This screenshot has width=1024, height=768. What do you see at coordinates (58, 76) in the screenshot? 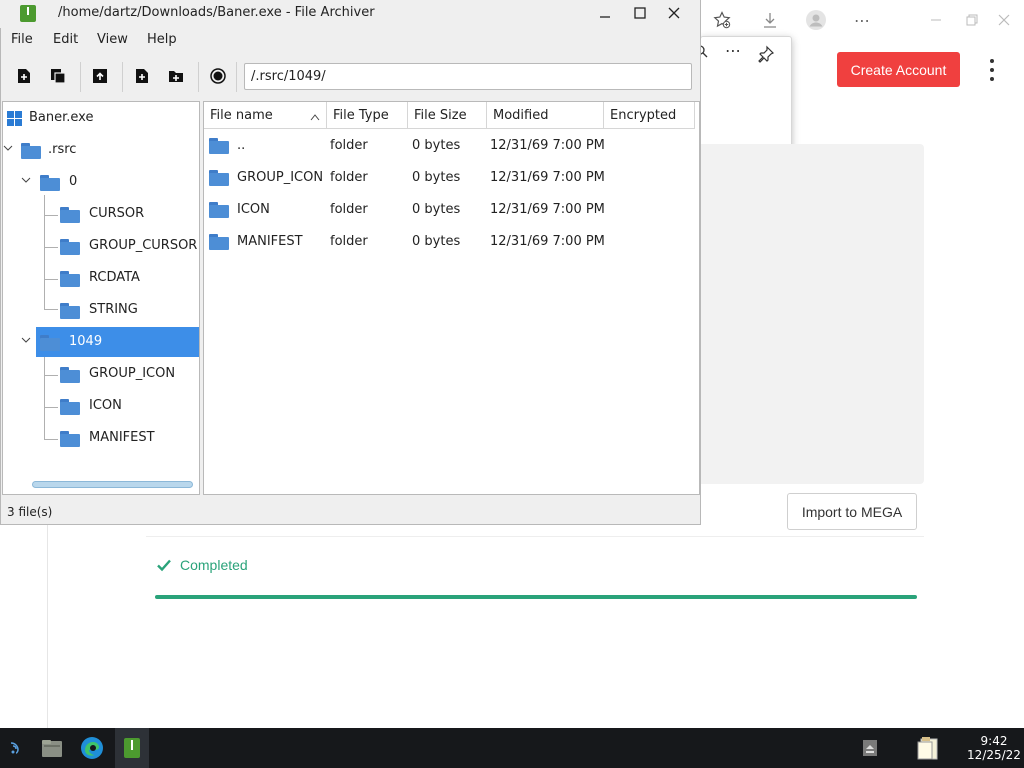
I see `copy-icon` at bounding box center [58, 76].